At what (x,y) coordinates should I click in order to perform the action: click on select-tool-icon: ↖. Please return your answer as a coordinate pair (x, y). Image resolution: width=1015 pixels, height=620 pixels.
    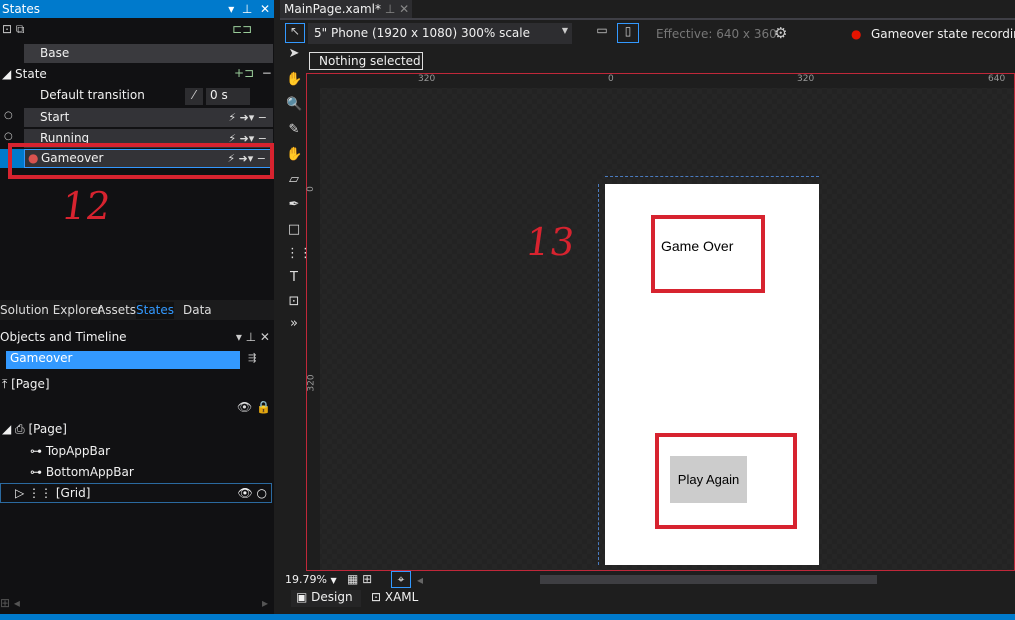
    Looking at the image, I should click on (295, 33).